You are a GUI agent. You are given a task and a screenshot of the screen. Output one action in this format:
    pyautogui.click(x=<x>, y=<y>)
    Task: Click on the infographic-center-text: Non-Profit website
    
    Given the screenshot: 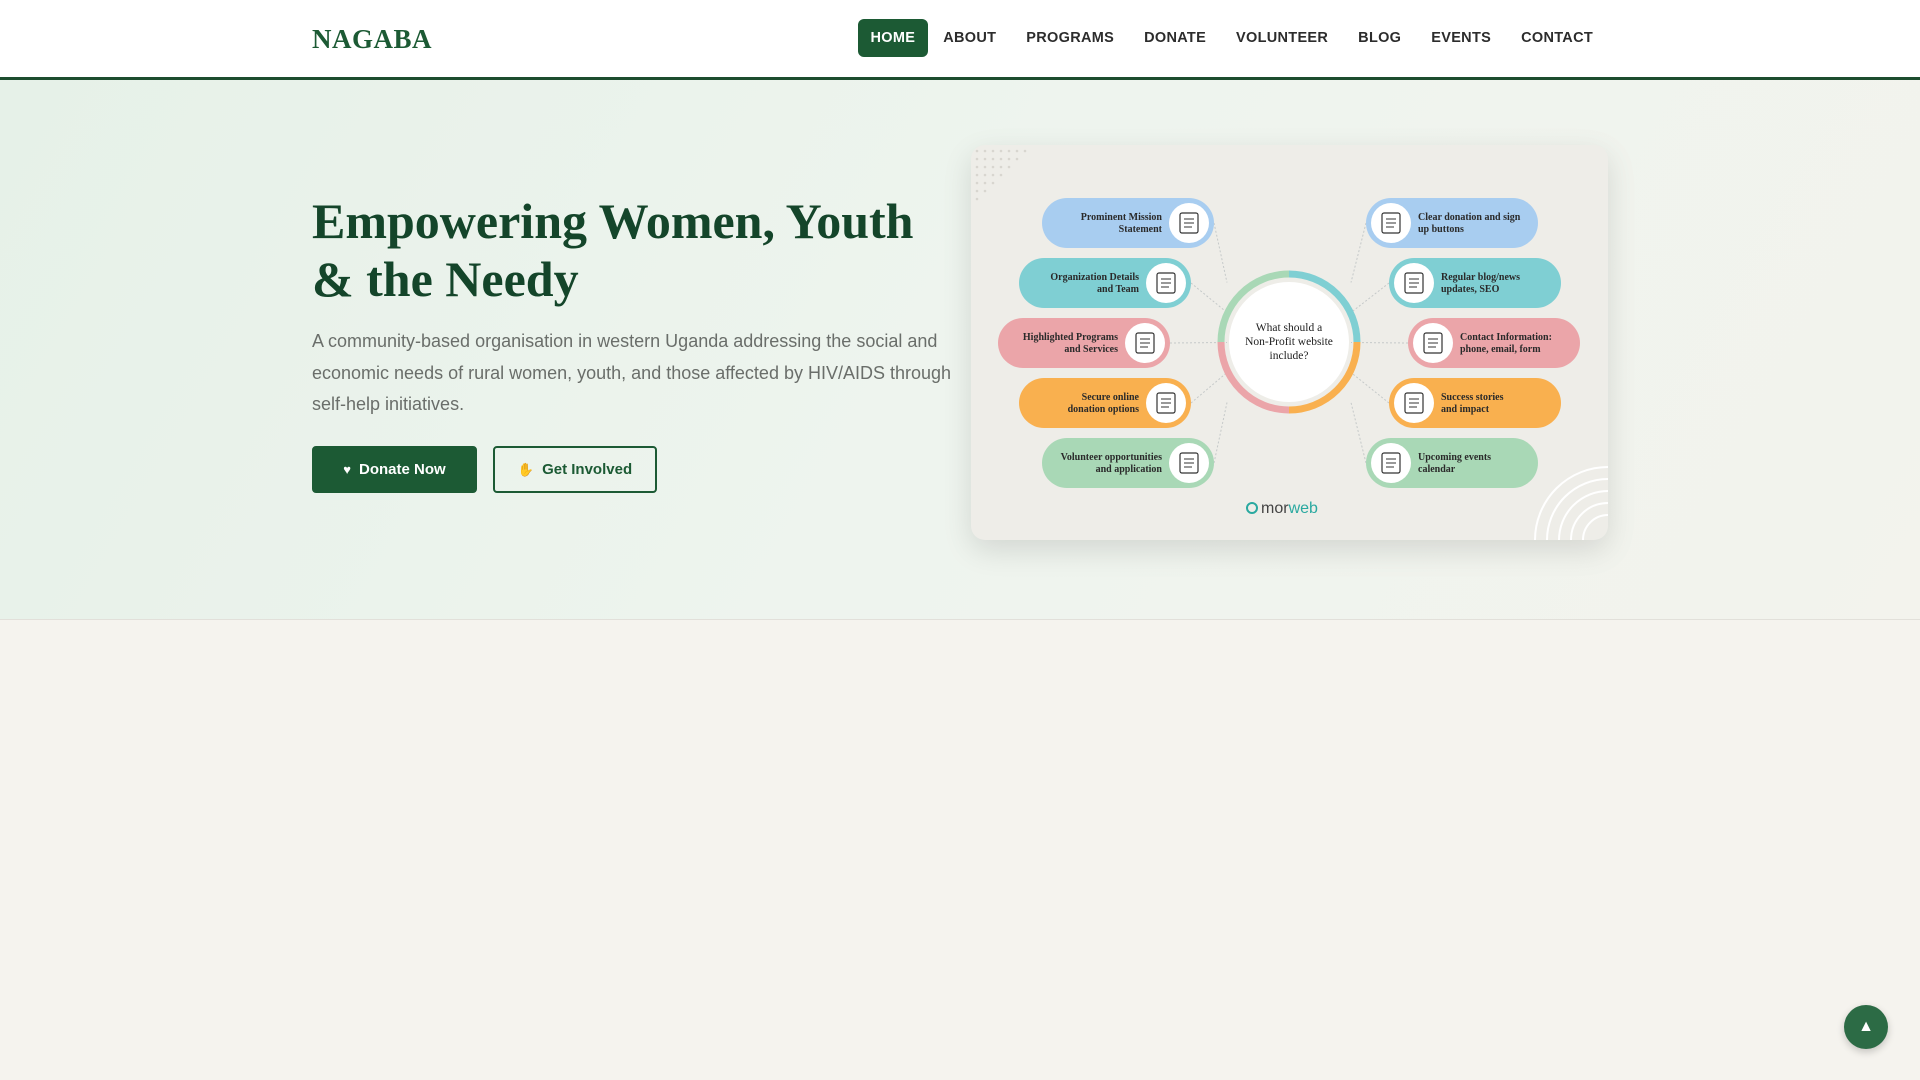 What is the action you would take?
    pyautogui.click(x=1289, y=342)
    